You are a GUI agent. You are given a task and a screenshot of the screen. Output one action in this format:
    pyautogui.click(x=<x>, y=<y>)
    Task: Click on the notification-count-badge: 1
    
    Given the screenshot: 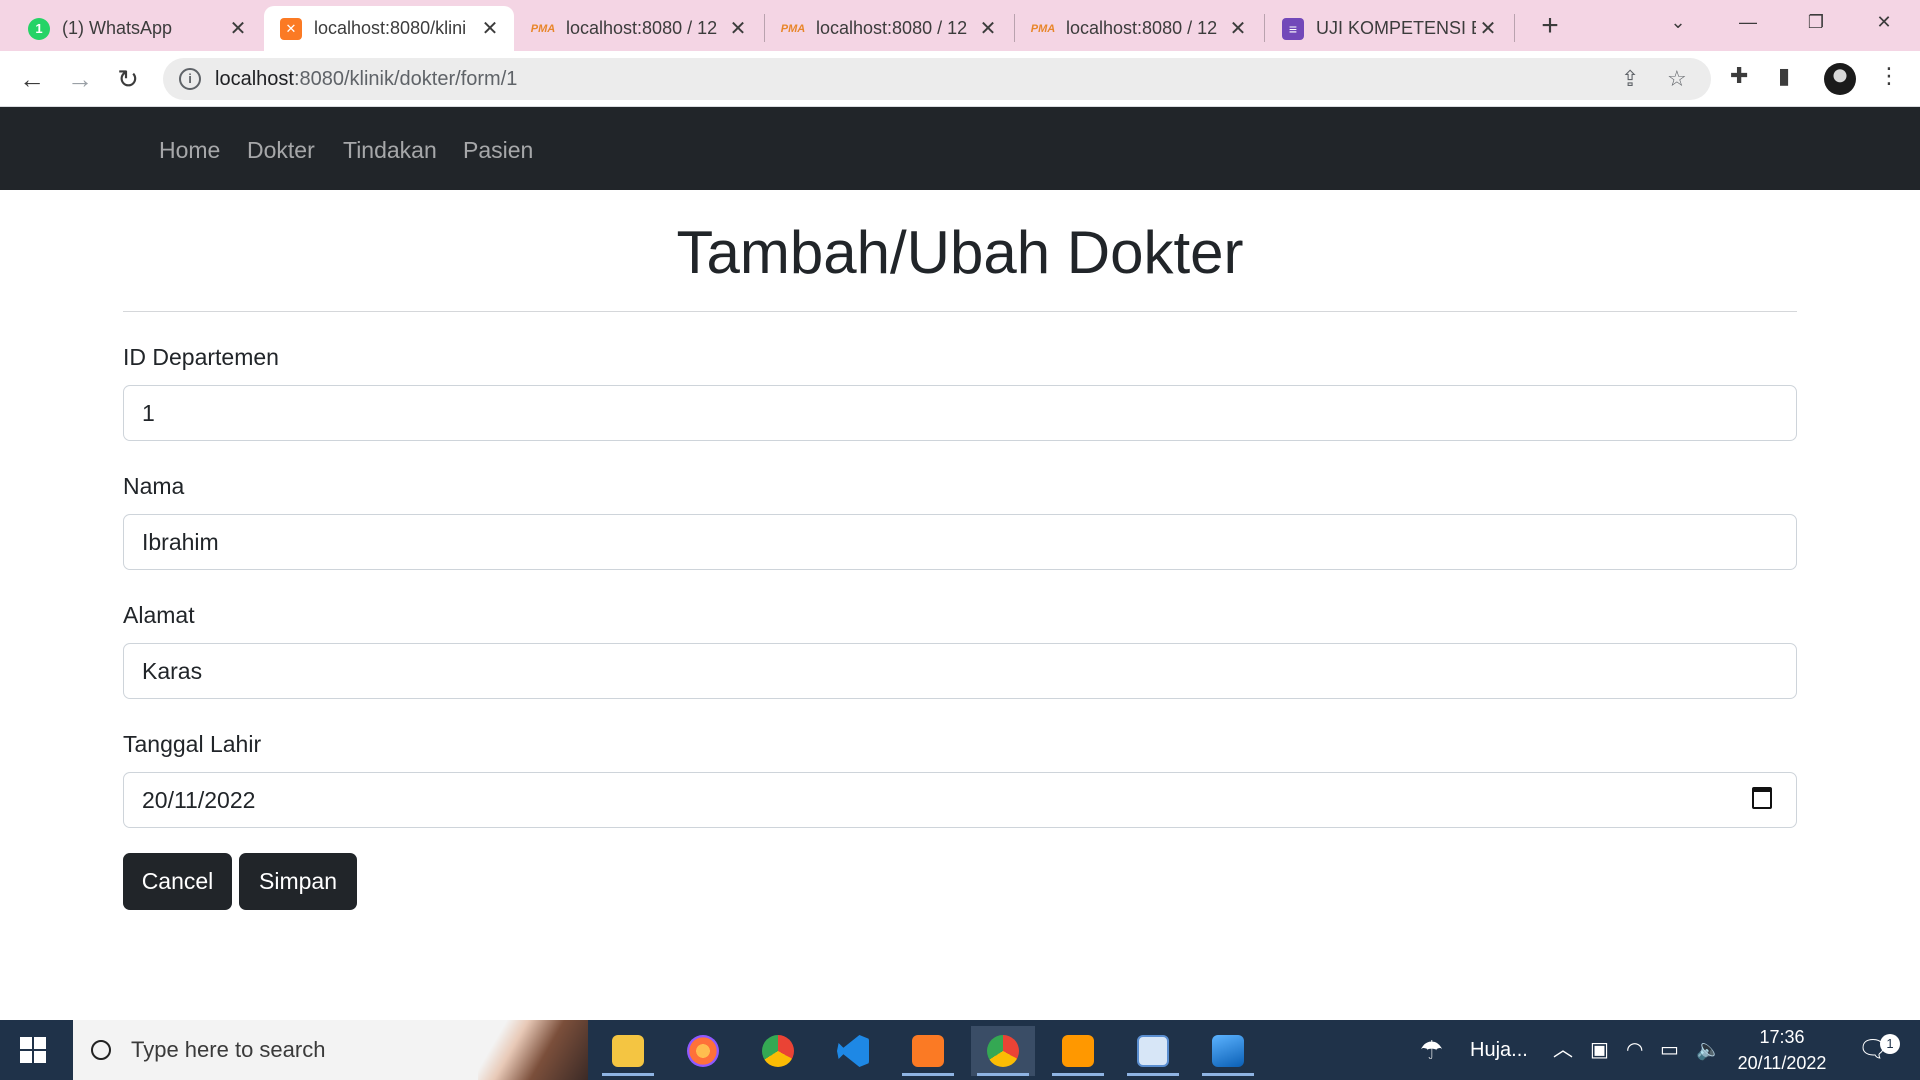 What is the action you would take?
    pyautogui.click(x=1890, y=1044)
    